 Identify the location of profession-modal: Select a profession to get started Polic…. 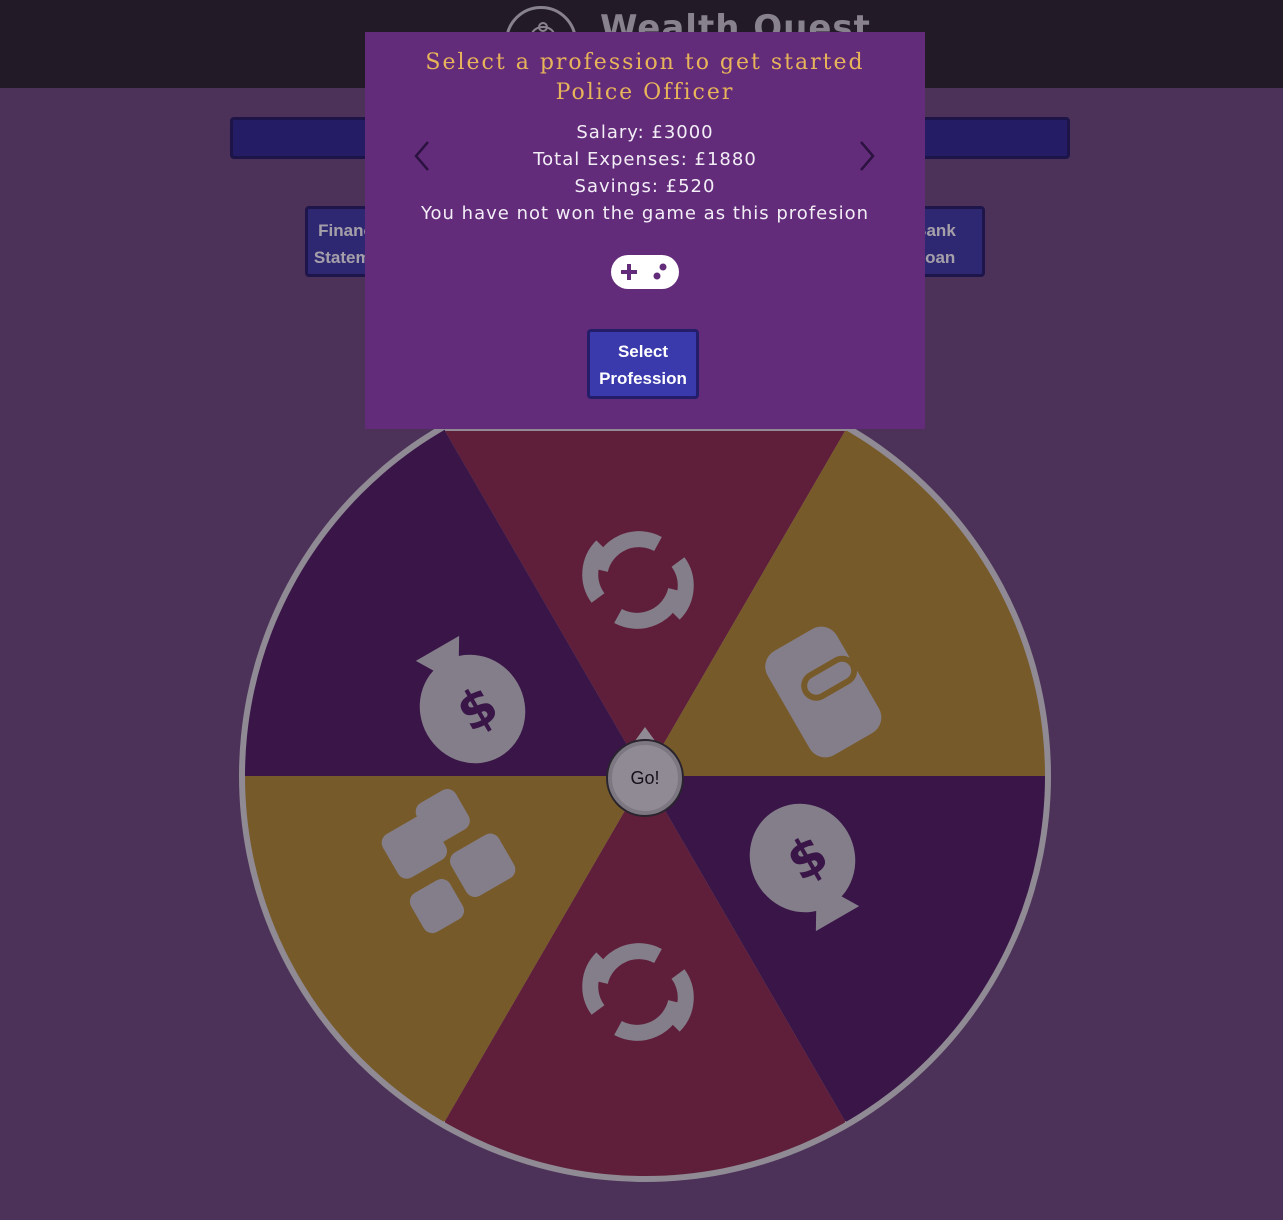
(645, 230).